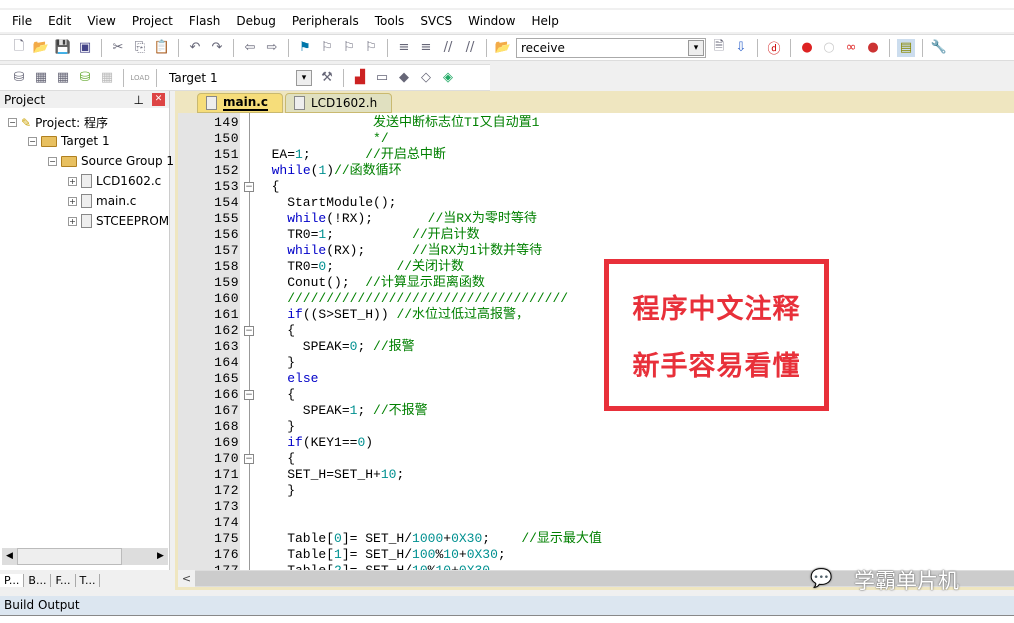 The width and height of the screenshot is (1014, 623). What do you see at coordinates (338, 103) in the screenshot?
I see `tab-lcd1602-h: LCD1602.h` at bounding box center [338, 103].